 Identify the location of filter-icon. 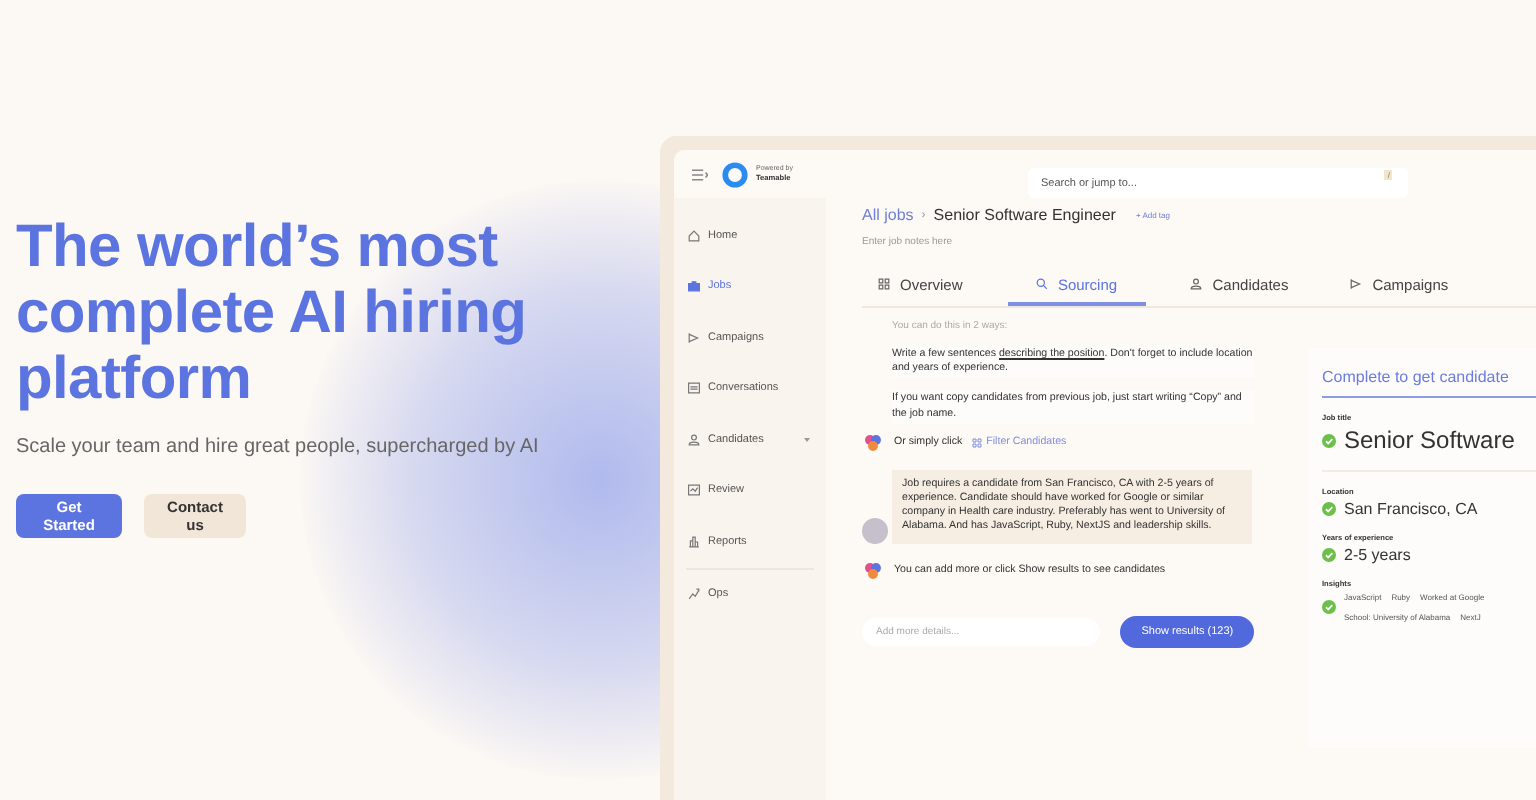
(977, 442).